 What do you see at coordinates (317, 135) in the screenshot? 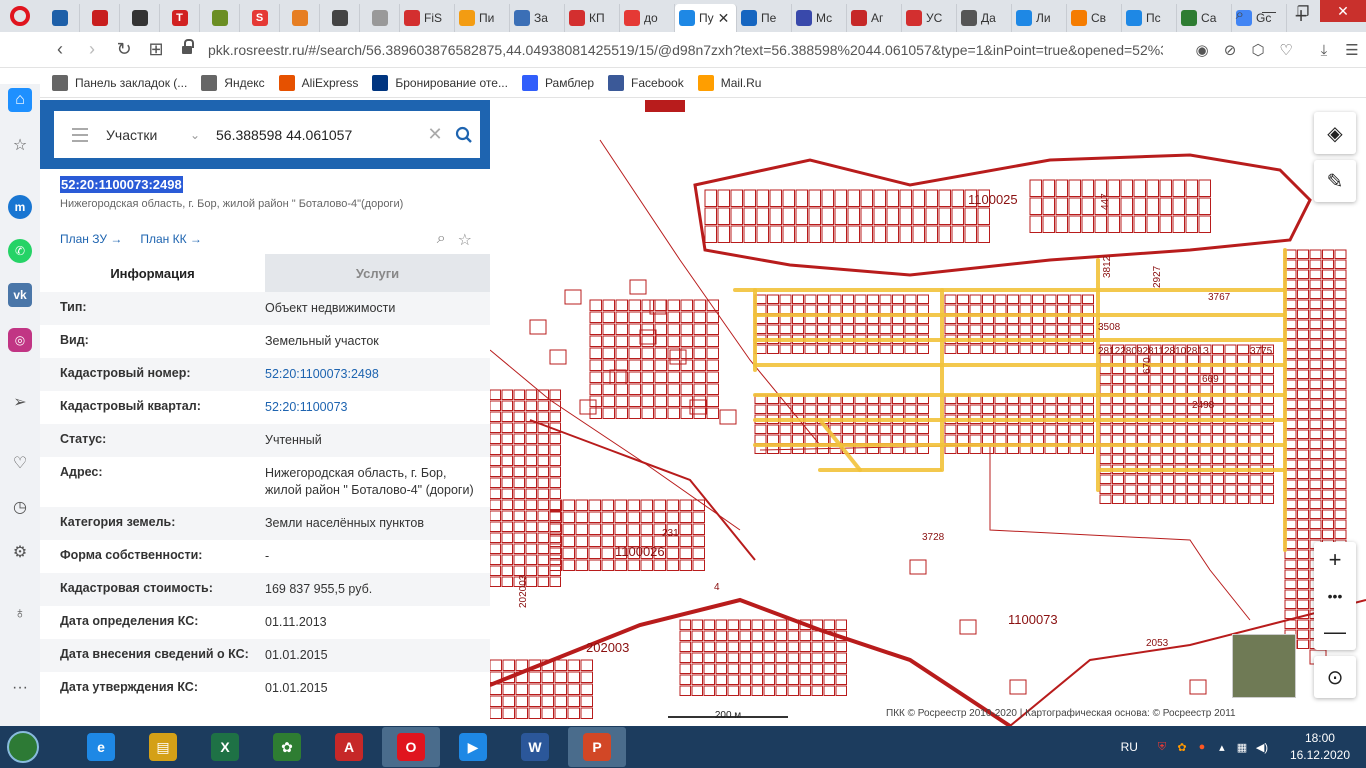
I see `search-input: 56.388598 44.061057` at bounding box center [317, 135].